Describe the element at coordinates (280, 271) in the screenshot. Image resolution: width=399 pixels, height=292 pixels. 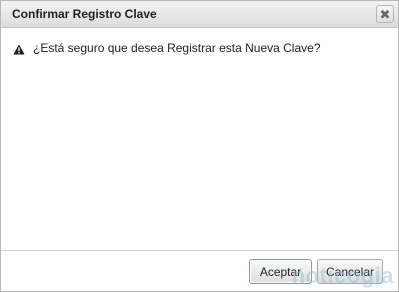
I see `accept-button: Aceptar` at that location.